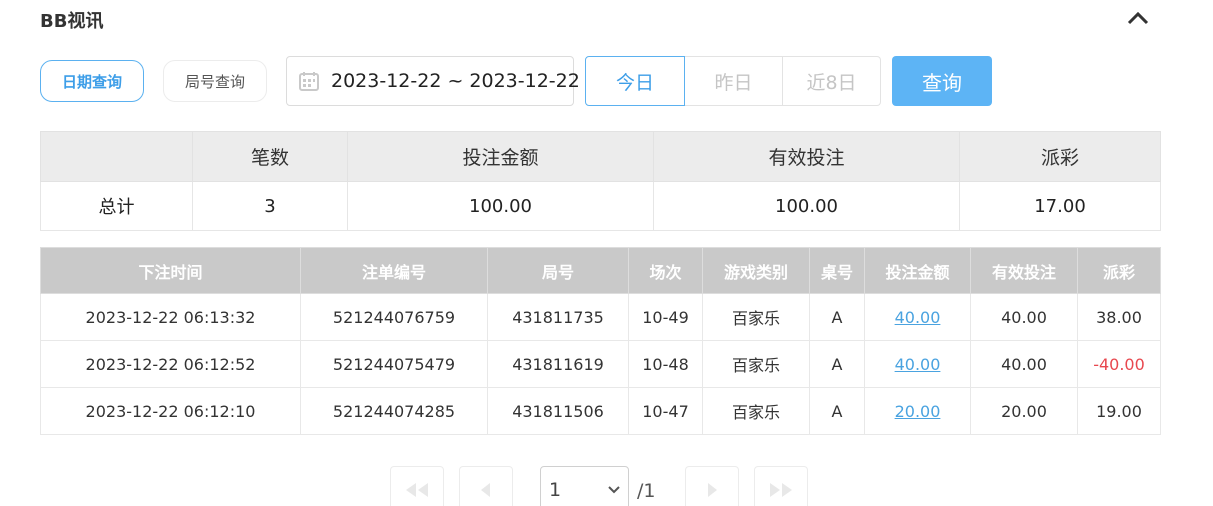 The width and height of the screenshot is (1213, 506). What do you see at coordinates (614, 490) in the screenshot?
I see `chevron-down-icon` at bounding box center [614, 490].